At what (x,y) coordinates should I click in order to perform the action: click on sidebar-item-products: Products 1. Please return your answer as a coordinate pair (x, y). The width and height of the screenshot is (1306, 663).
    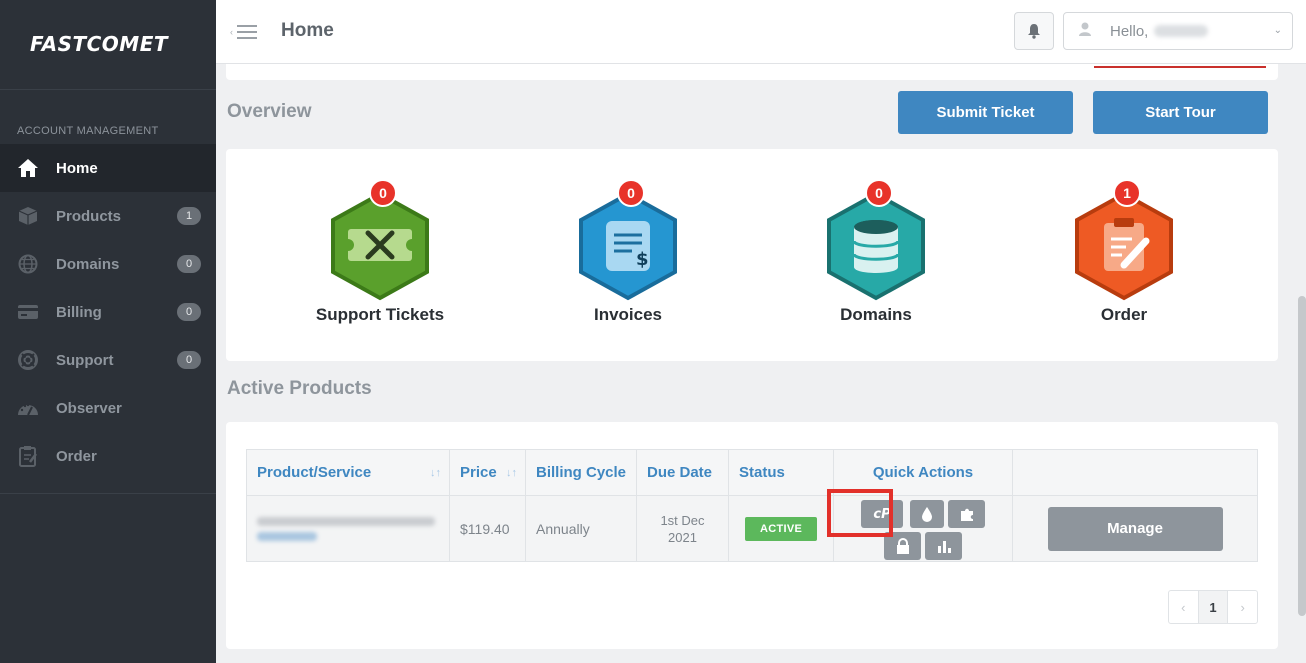
    Looking at the image, I should click on (108, 216).